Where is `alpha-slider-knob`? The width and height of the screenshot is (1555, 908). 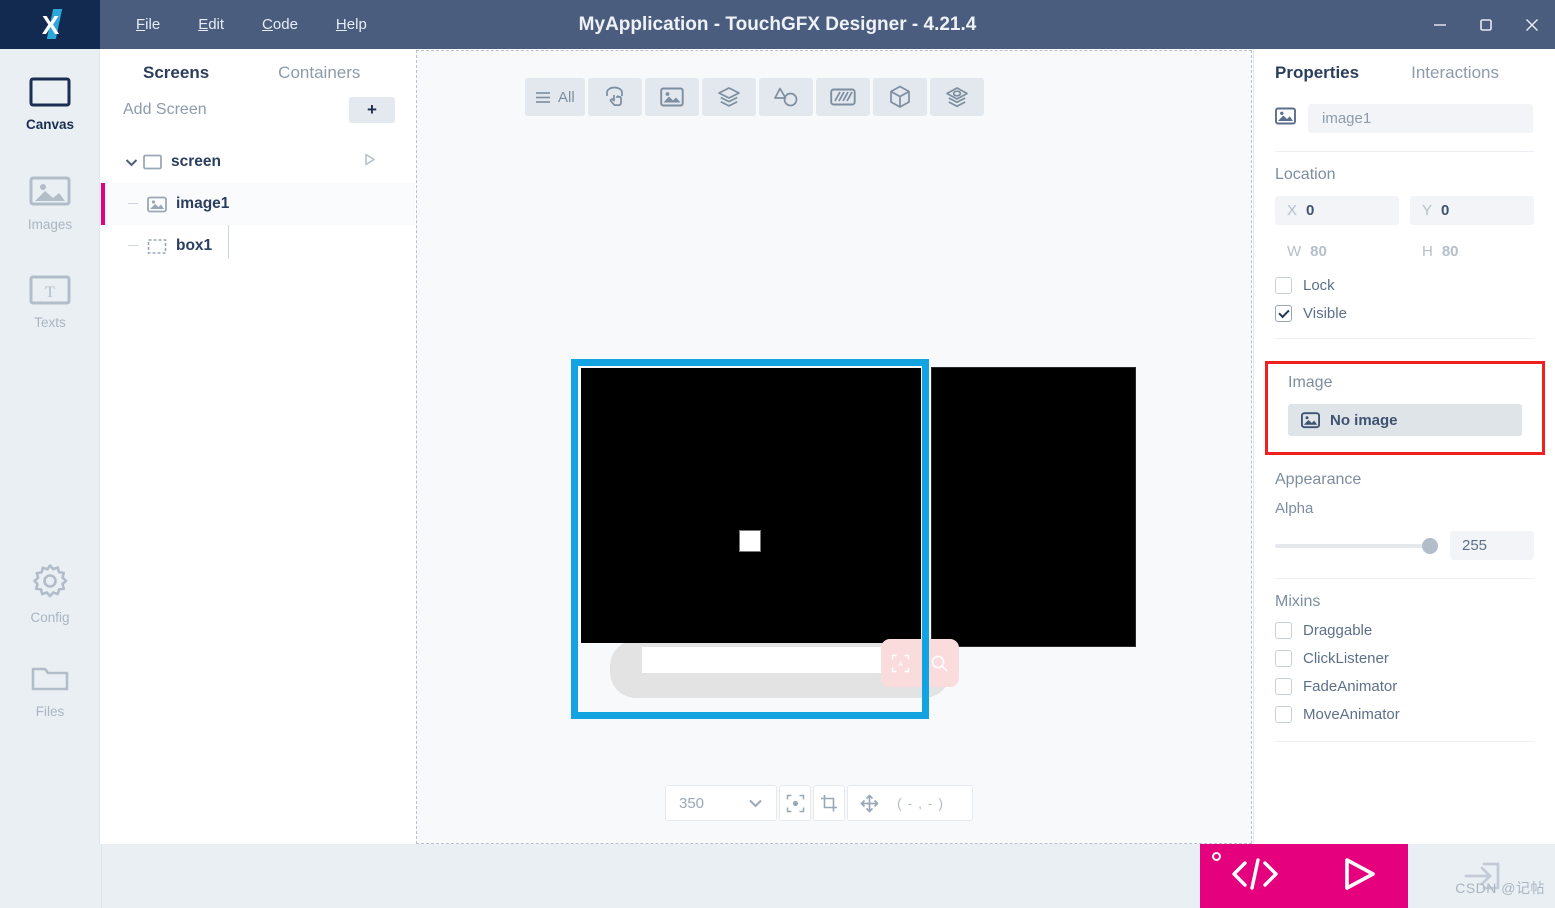
alpha-slider-knob is located at coordinates (1430, 545).